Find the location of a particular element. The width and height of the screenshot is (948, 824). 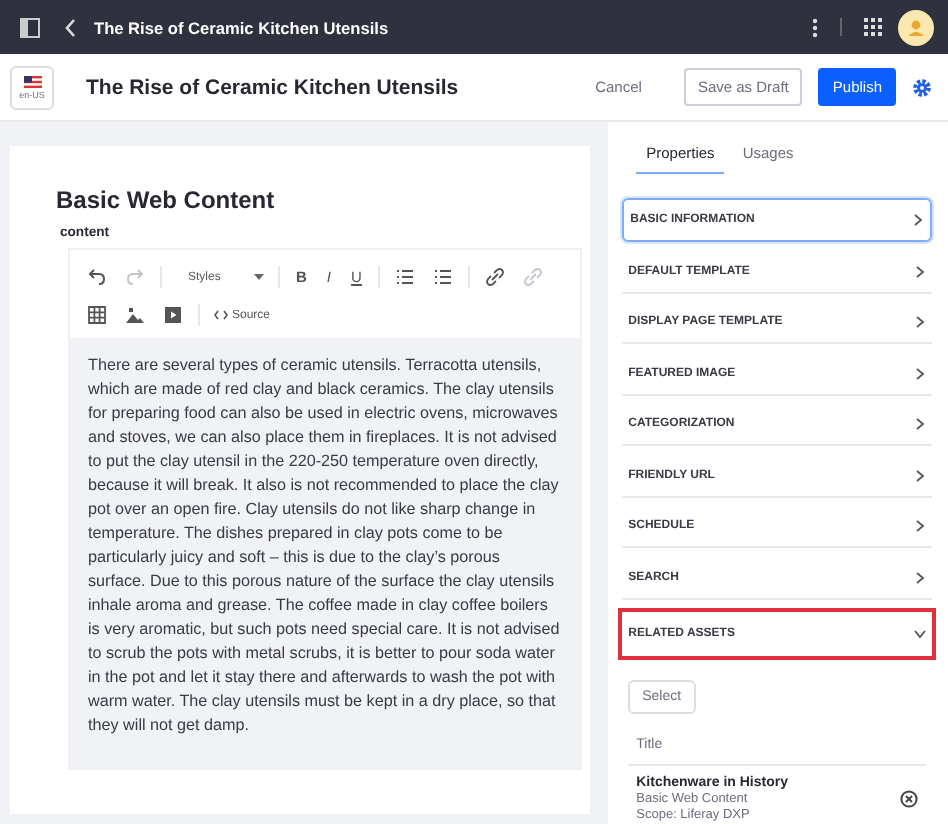

avatar-icon is located at coordinates (916, 27).